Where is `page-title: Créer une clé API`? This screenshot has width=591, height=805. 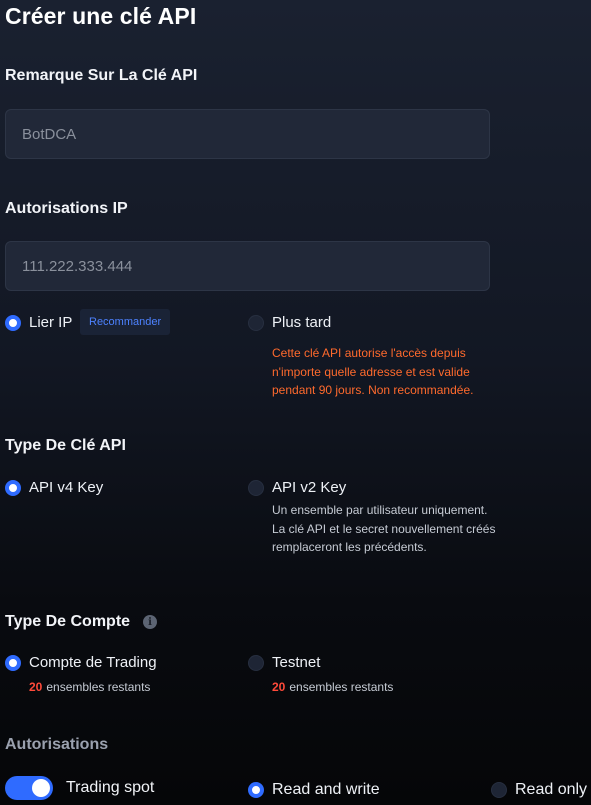 page-title: Créer une clé API is located at coordinates (101, 16).